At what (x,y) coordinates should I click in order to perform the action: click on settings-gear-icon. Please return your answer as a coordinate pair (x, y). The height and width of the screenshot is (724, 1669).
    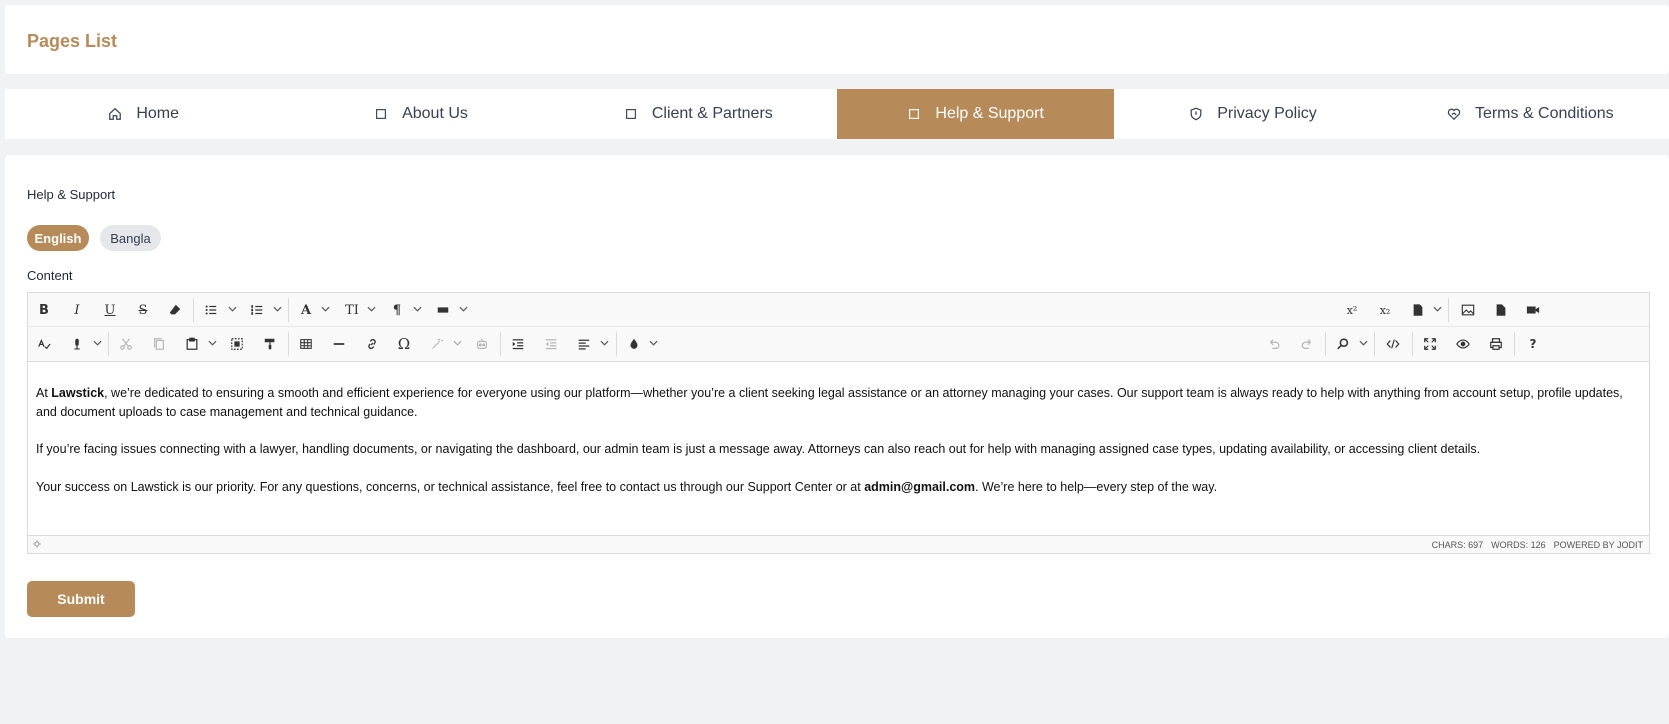
    Looking at the image, I should click on (37, 544).